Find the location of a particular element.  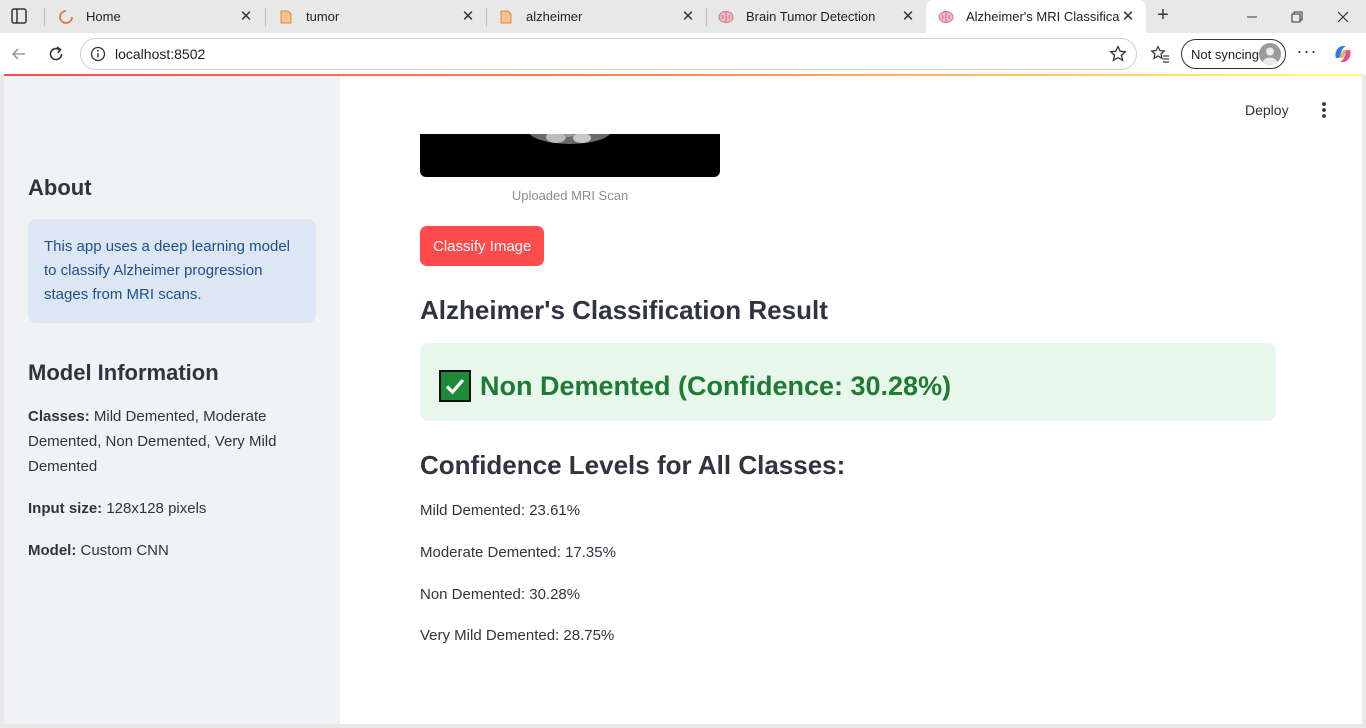

tab-tumor: tumor ✕ is located at coordinates (376, 16).